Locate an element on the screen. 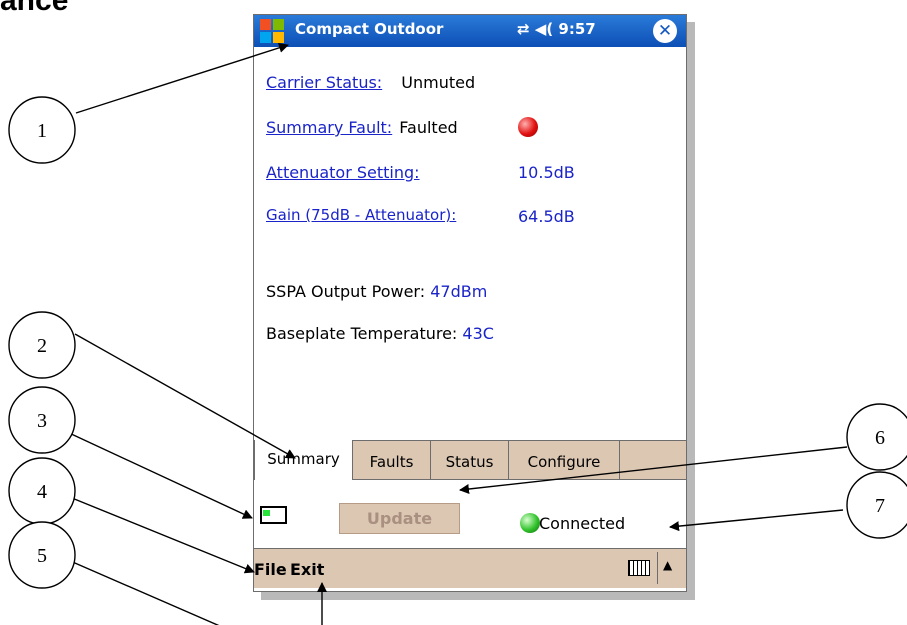  callout-3-arrow is located at coordinates (159, 475).